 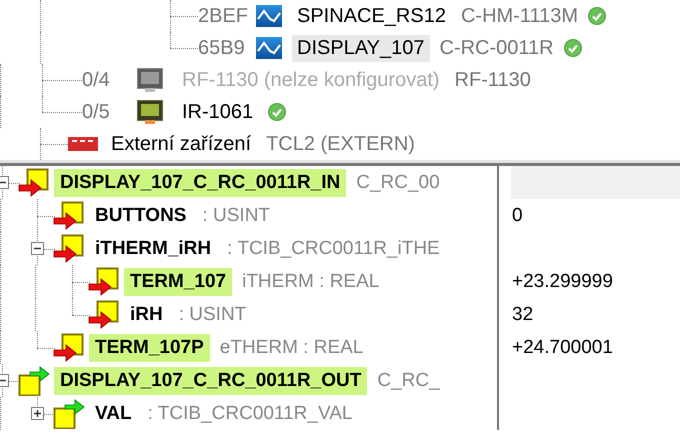 I want to click on module-type: C-RC-0011R, so click(x=497, y=48).